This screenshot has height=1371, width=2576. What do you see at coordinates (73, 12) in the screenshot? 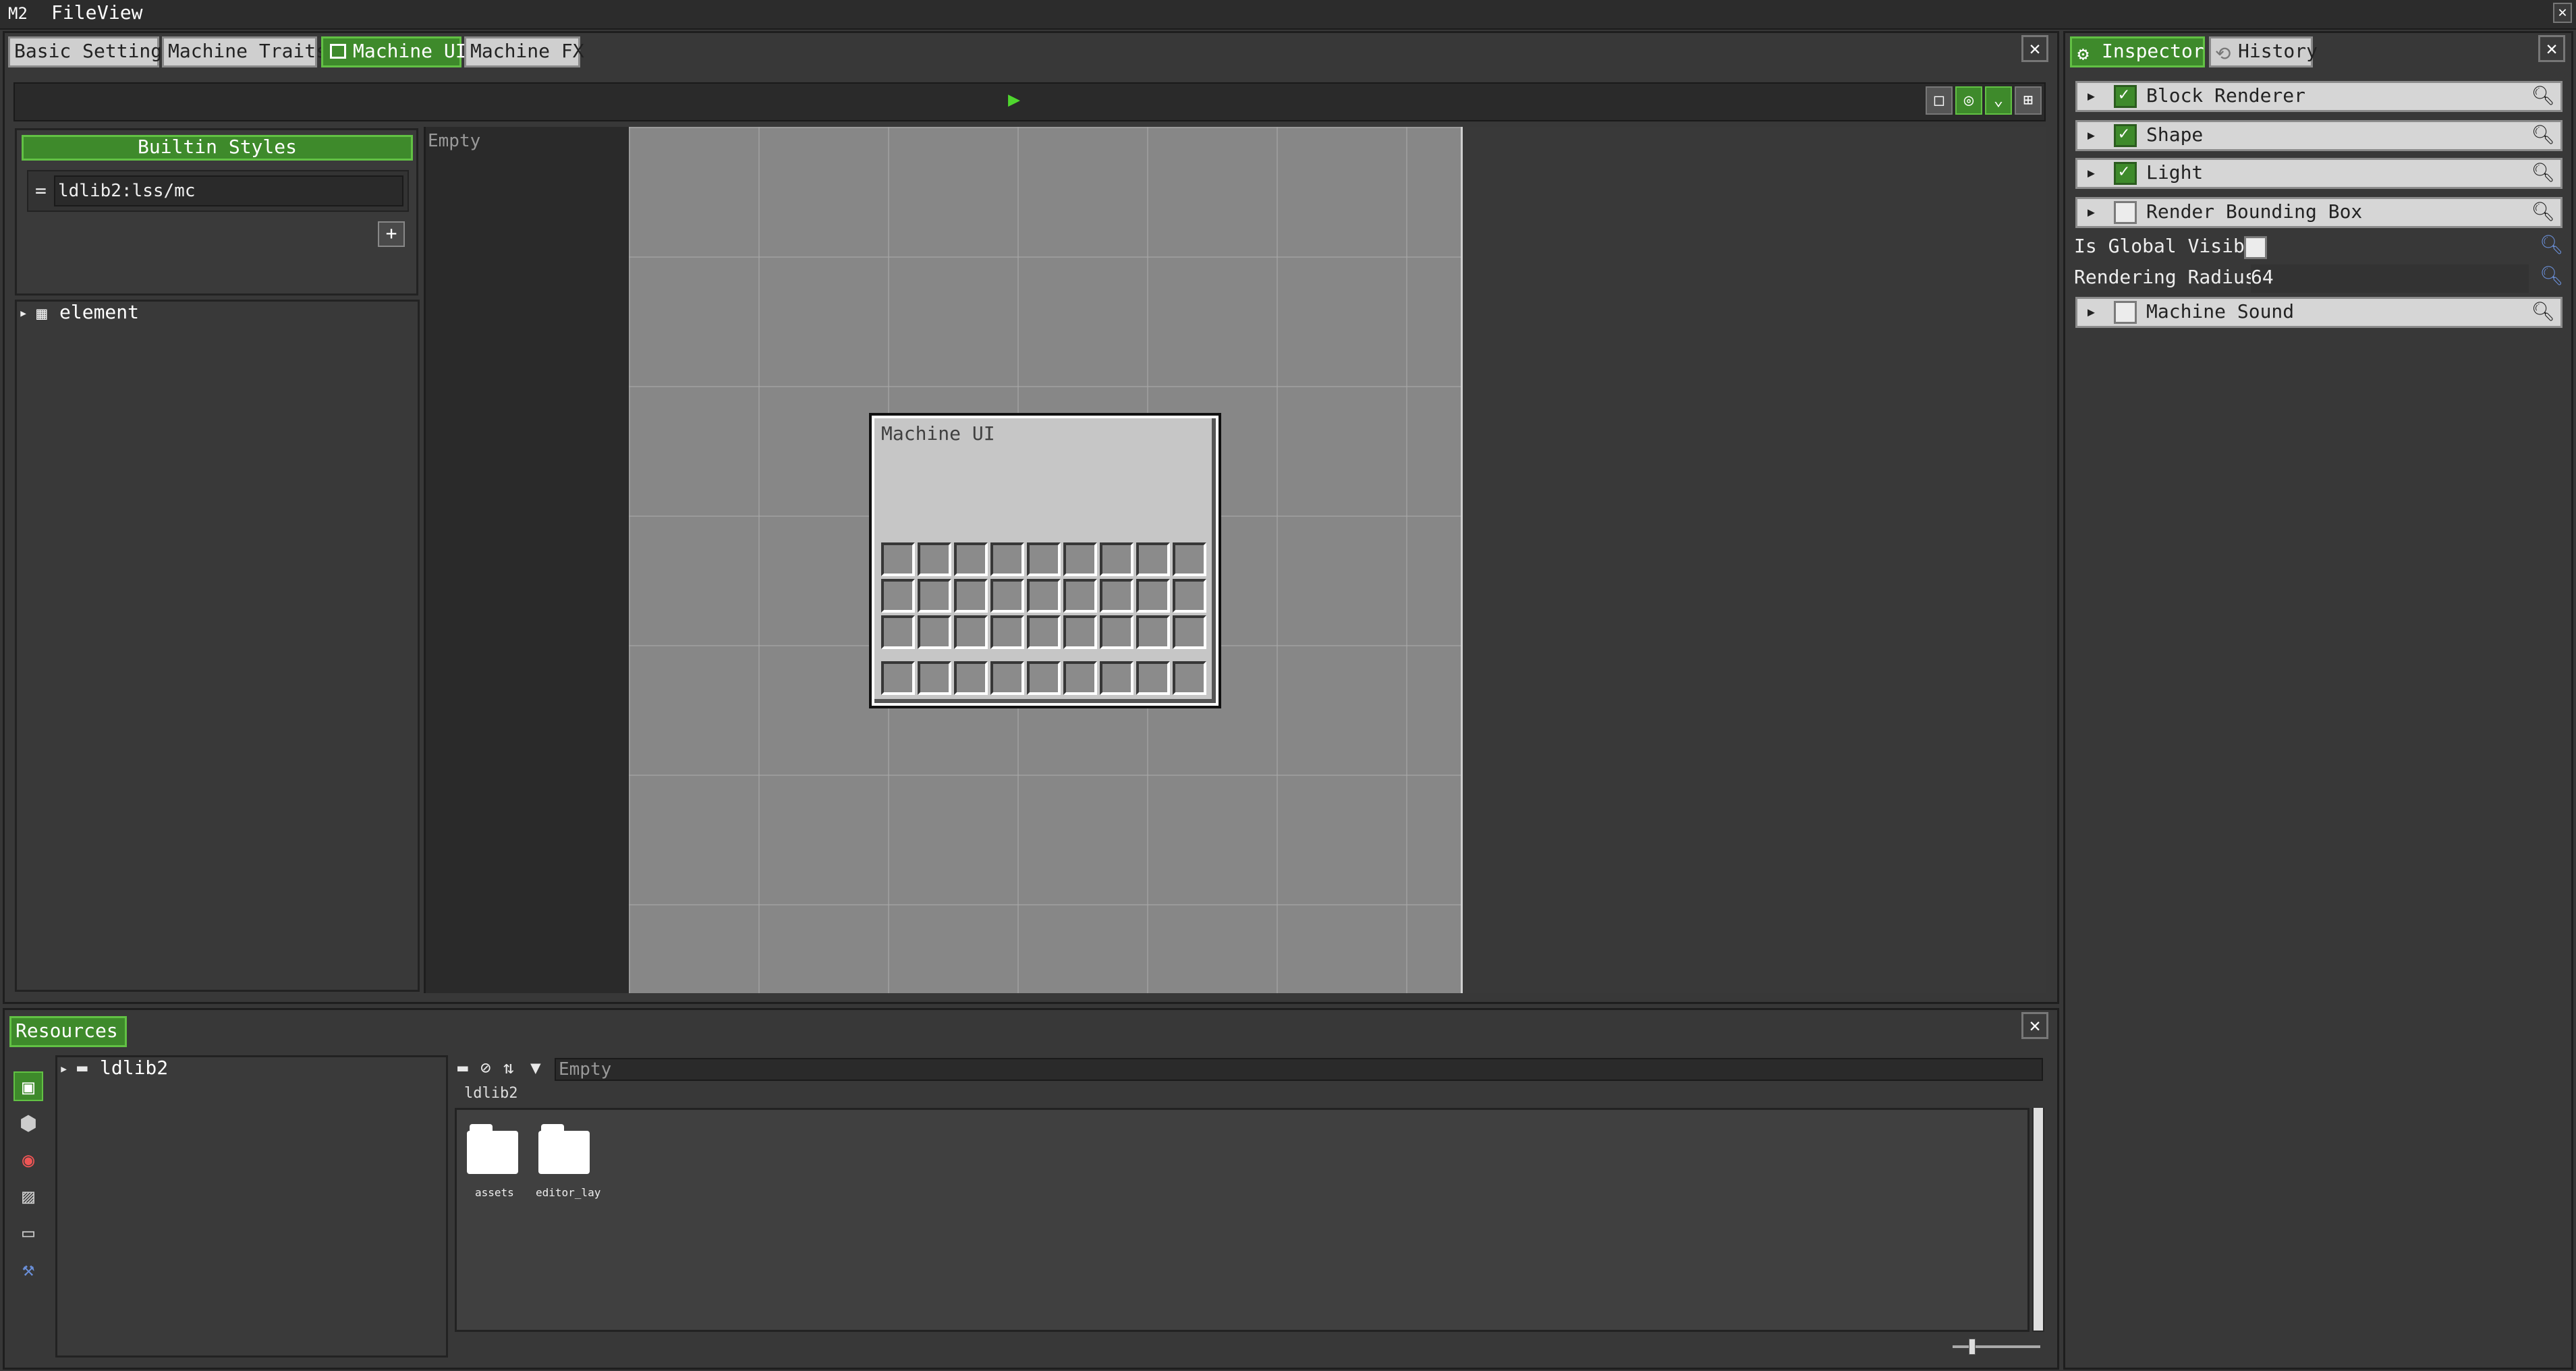
I see `menu-file: File` at bounding box center [73, 12].